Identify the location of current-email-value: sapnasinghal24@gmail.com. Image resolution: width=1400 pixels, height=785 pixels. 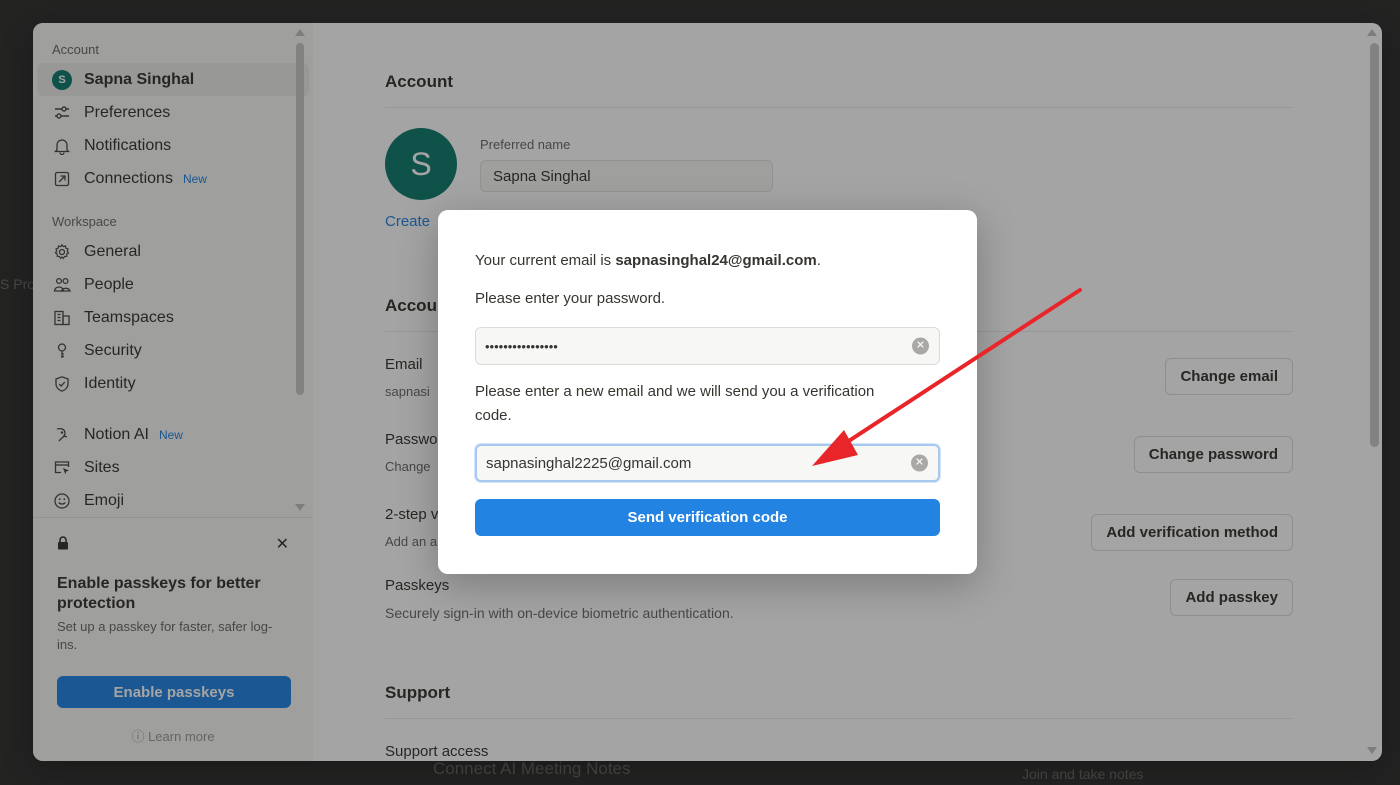
(716, 260).